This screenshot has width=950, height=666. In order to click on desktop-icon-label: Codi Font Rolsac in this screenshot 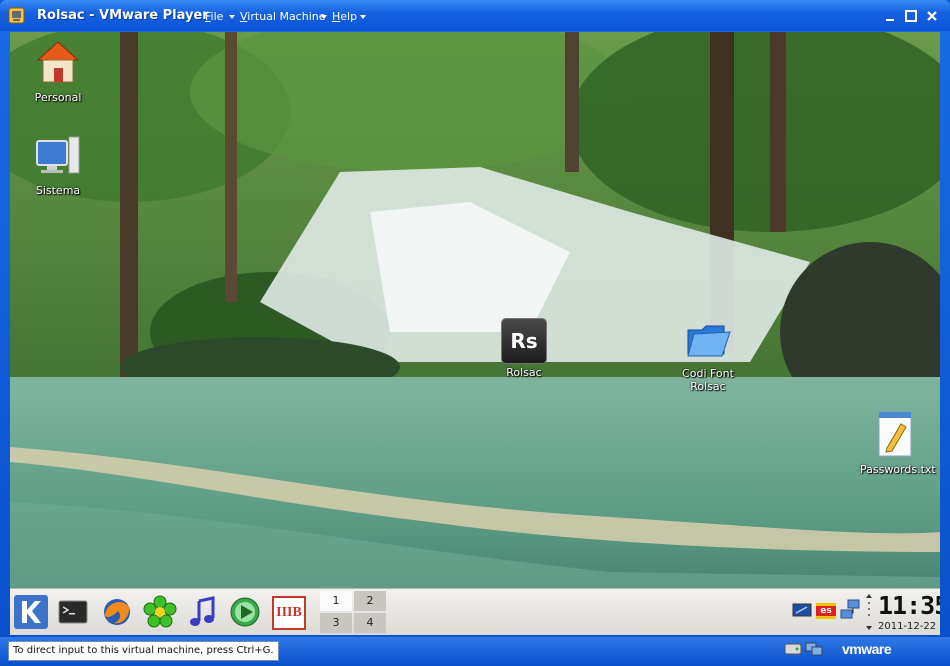, I will do `click(708, 380)`.